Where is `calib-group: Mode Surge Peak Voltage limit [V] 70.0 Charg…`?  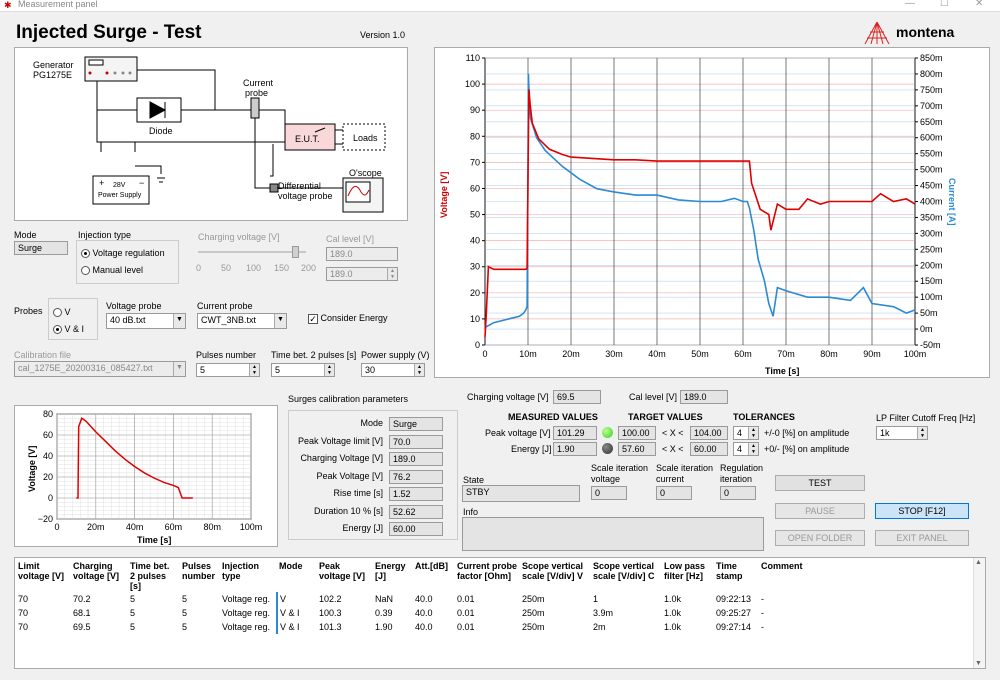 calib-group: Mode Surge Peak Voltage limit [V] 70.0 Charg… is located at coordinates (373, 475).